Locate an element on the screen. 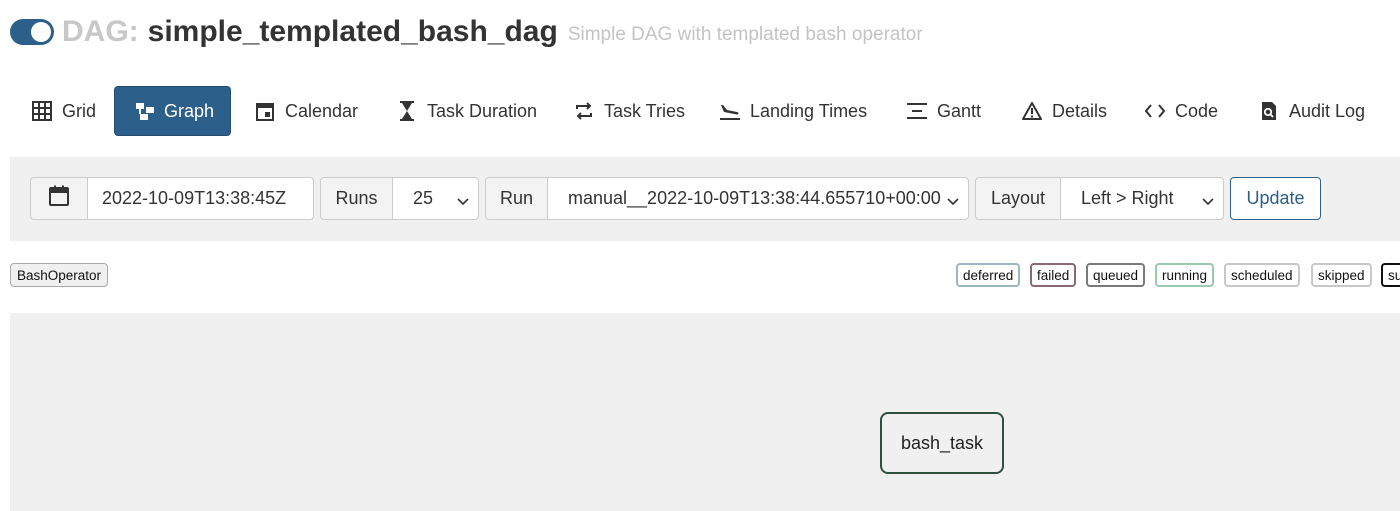 The width and height of the screenshot is (1400, 511). state-legend-skipped: skipped is located at coordinates (1341, 275).